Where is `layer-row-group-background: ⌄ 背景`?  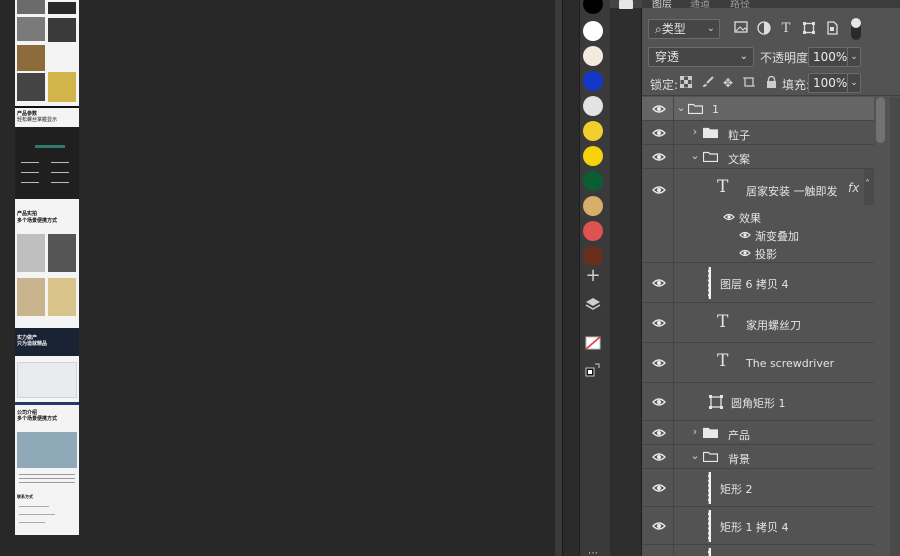
layer-row-group-background: ⌄ 背景 is located at coordinates (758, 457).